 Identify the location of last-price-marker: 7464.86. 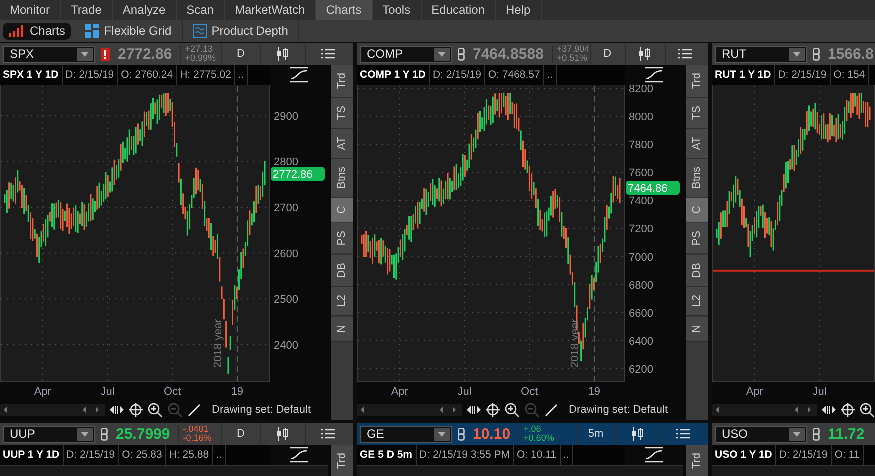
(653, 188).